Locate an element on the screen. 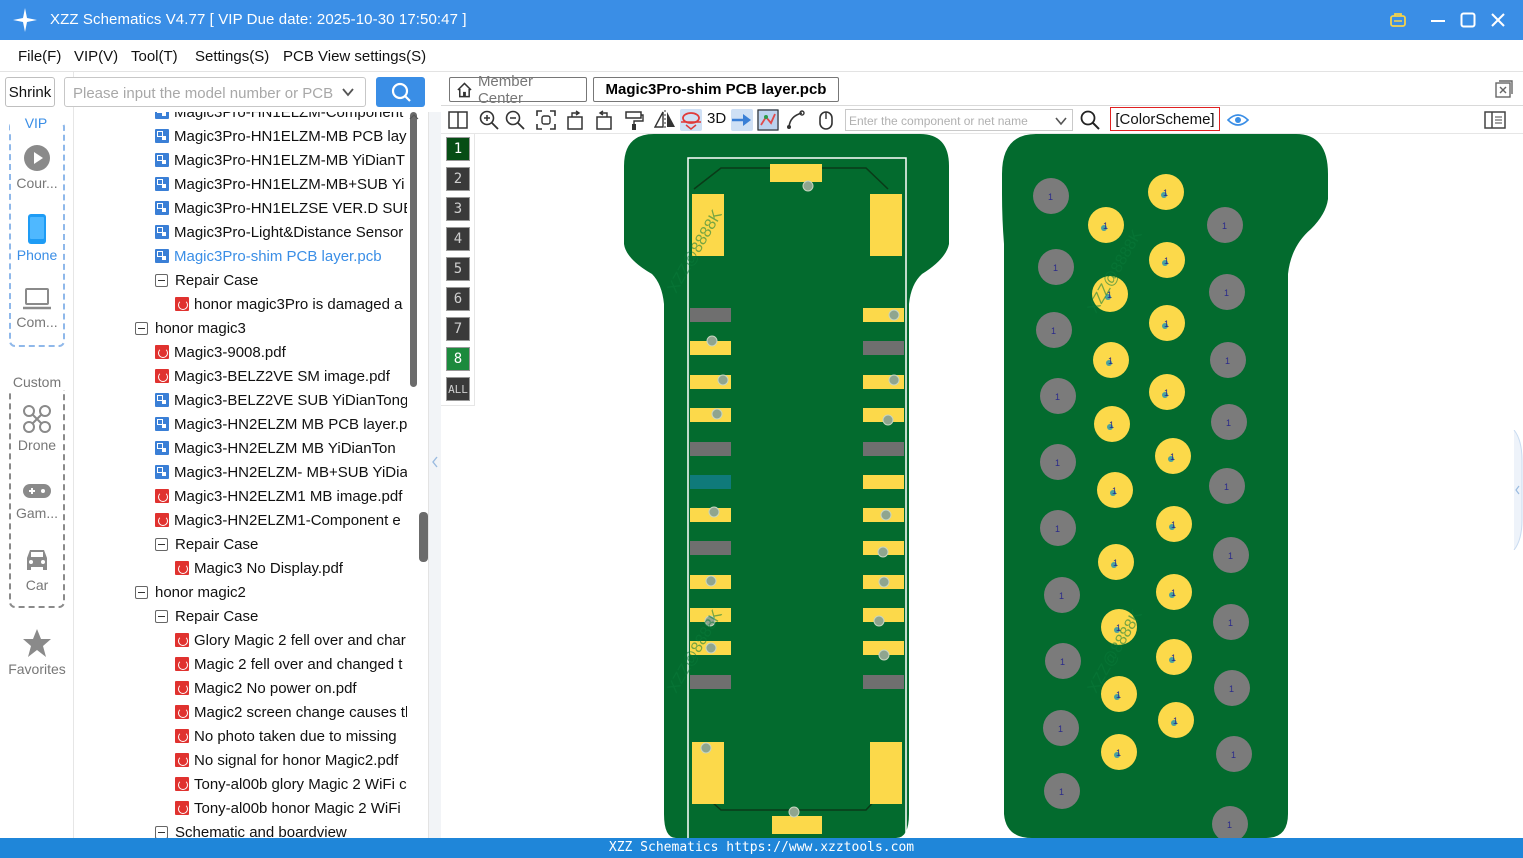 The height and width of the screenshot is (858, 1523). layer-button-6: 6 is located at coordinates (458, 299).